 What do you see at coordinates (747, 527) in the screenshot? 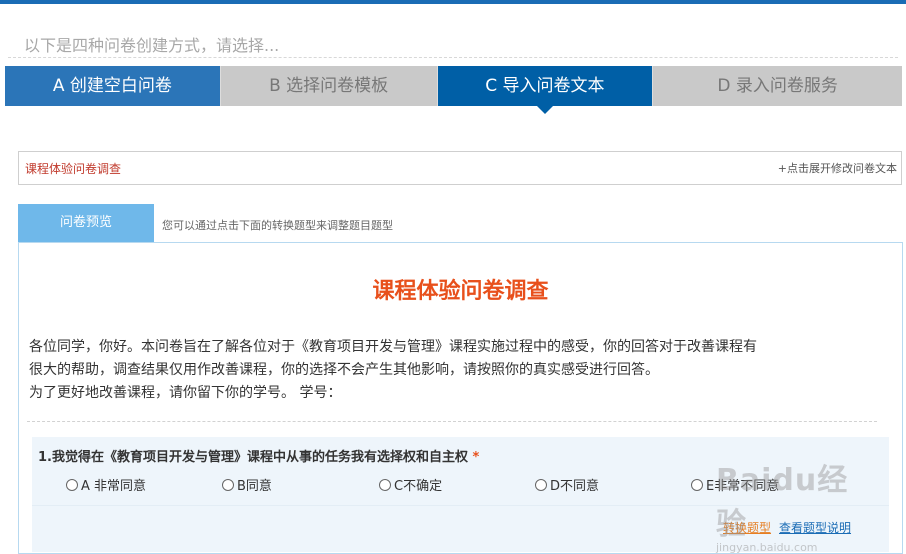
I see `convert-type-link: 转换题型` at bounding box center [747, 527].